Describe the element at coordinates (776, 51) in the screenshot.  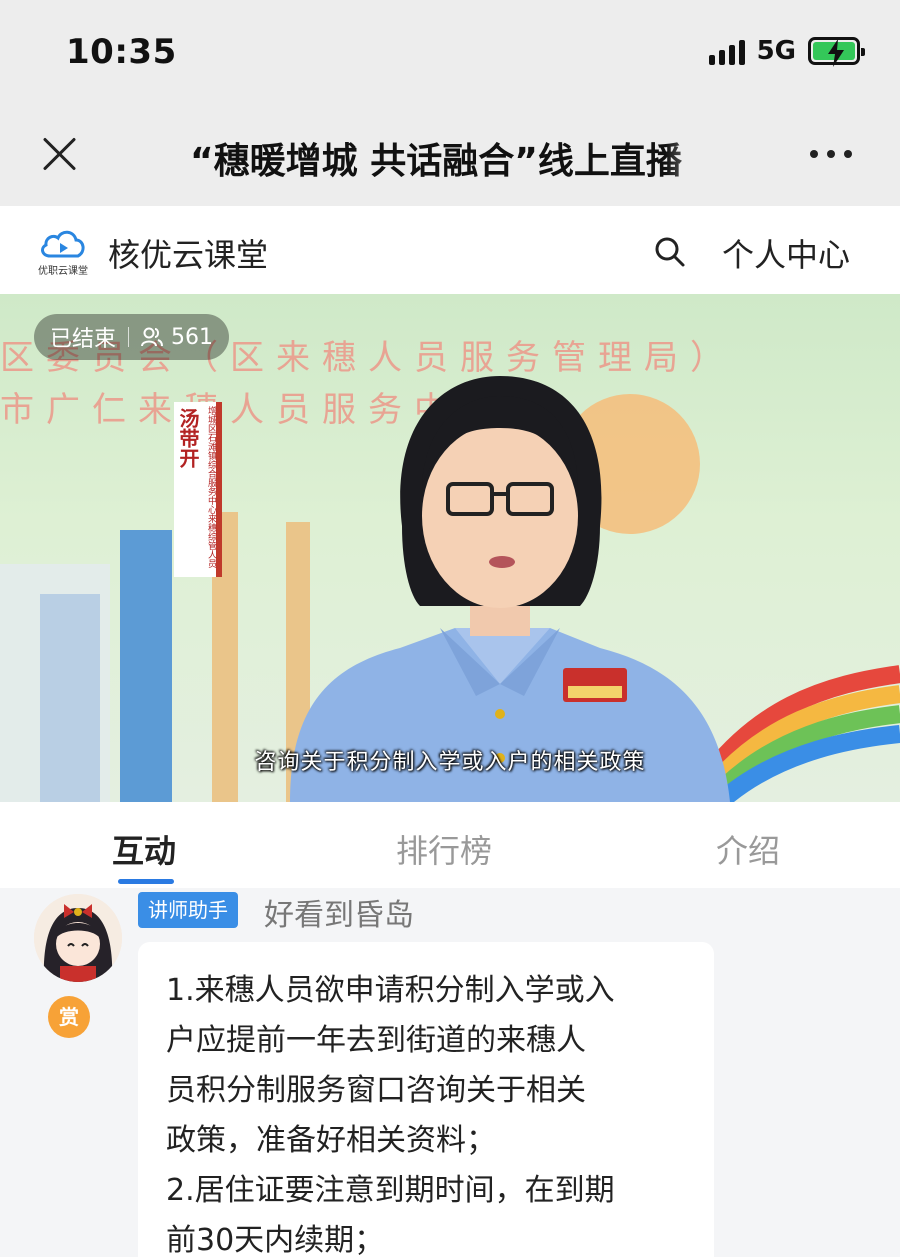
I see `network-type: 5G` at that location.